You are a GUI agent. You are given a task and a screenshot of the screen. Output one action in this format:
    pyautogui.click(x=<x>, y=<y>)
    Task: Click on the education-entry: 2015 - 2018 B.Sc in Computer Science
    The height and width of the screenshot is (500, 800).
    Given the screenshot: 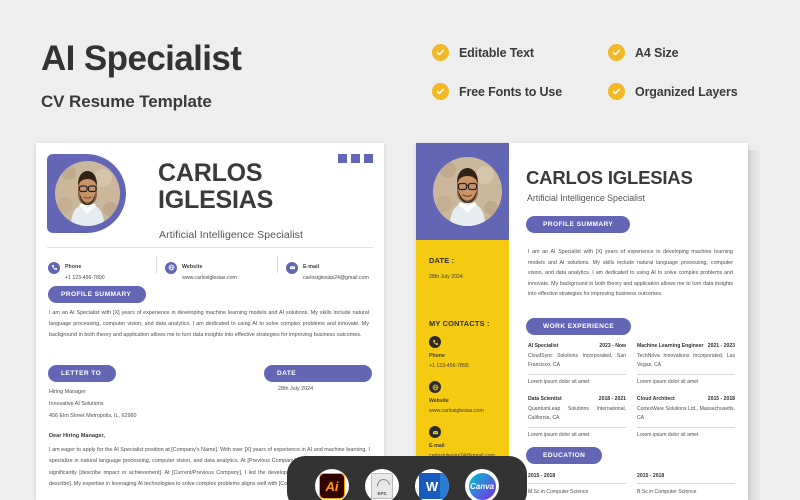 What is the action you would take?
    pyautogui.click(x=686, y=484)
    